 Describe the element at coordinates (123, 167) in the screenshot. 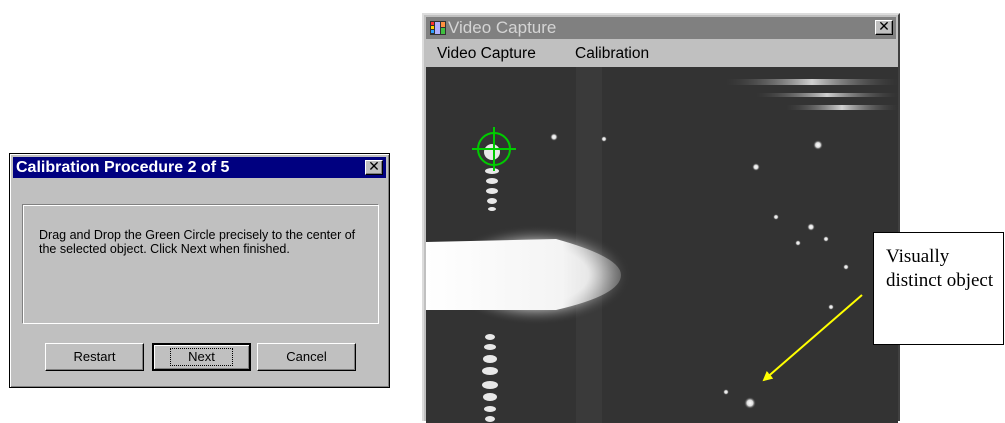

I see `dialog-title: Calibration Procedure 2 of 5` at that location.